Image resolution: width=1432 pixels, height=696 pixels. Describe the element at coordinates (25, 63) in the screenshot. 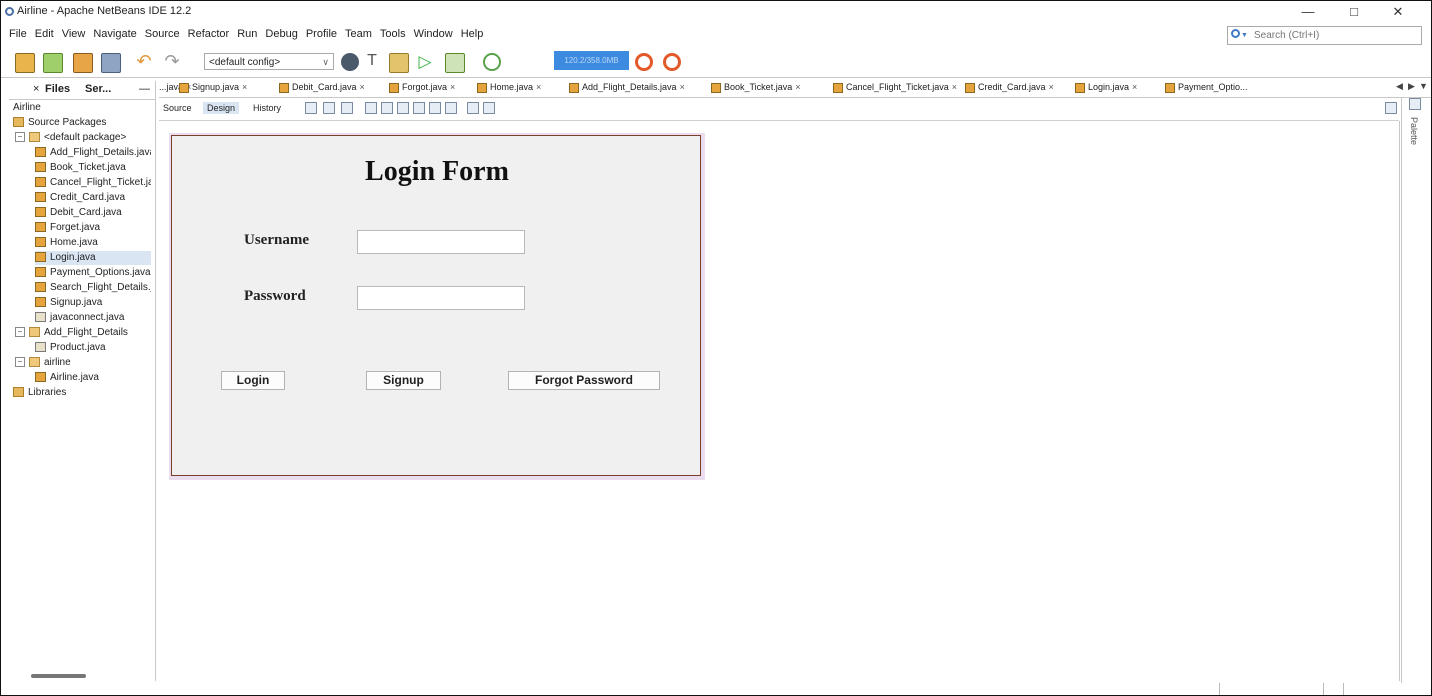

I see `new-project-icon` at that location.